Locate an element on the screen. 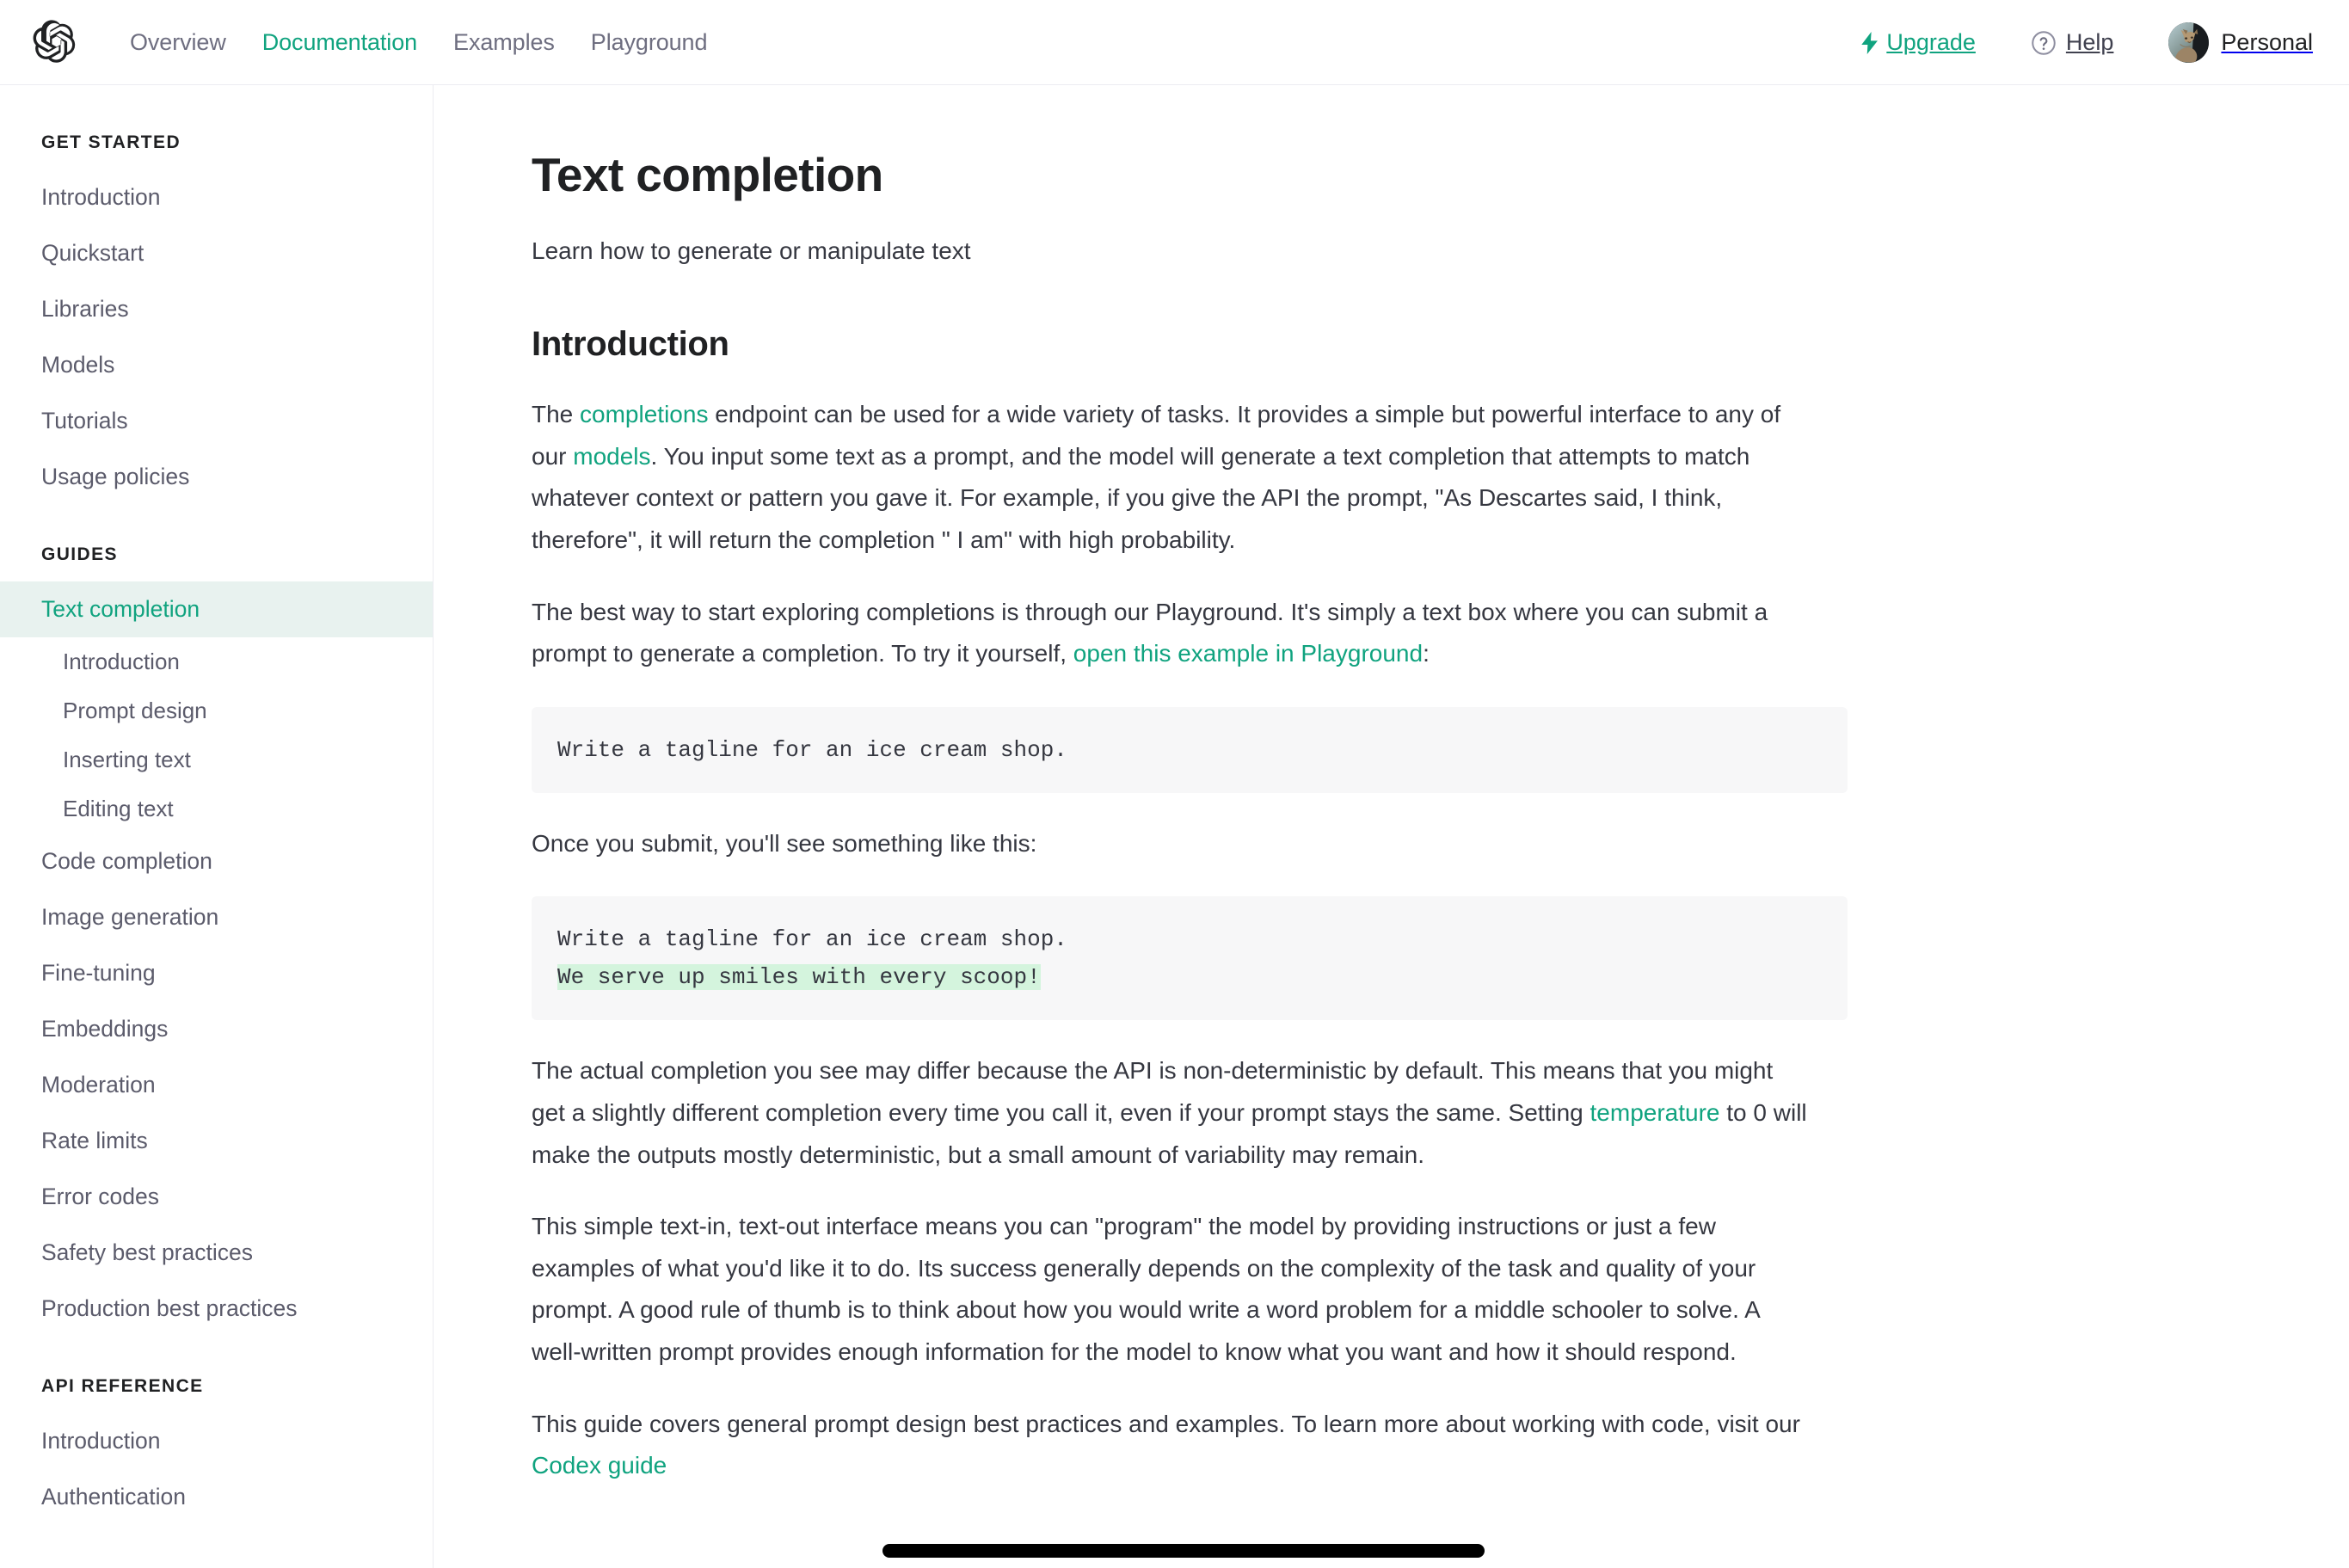  sidebar-section-title-get-started: GET STARTED is located at coordinates (111, 142).